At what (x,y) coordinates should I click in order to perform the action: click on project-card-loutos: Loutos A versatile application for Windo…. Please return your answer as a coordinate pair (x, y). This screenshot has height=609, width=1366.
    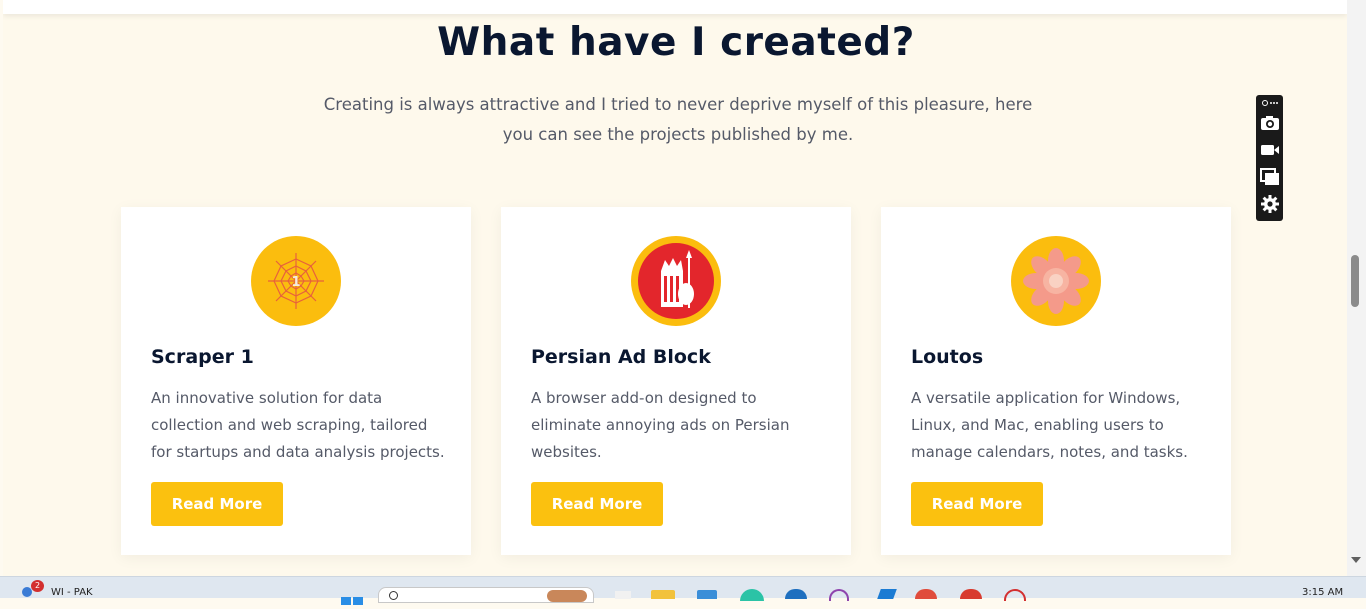
    Looking at the image, I should click on (1056, 381).